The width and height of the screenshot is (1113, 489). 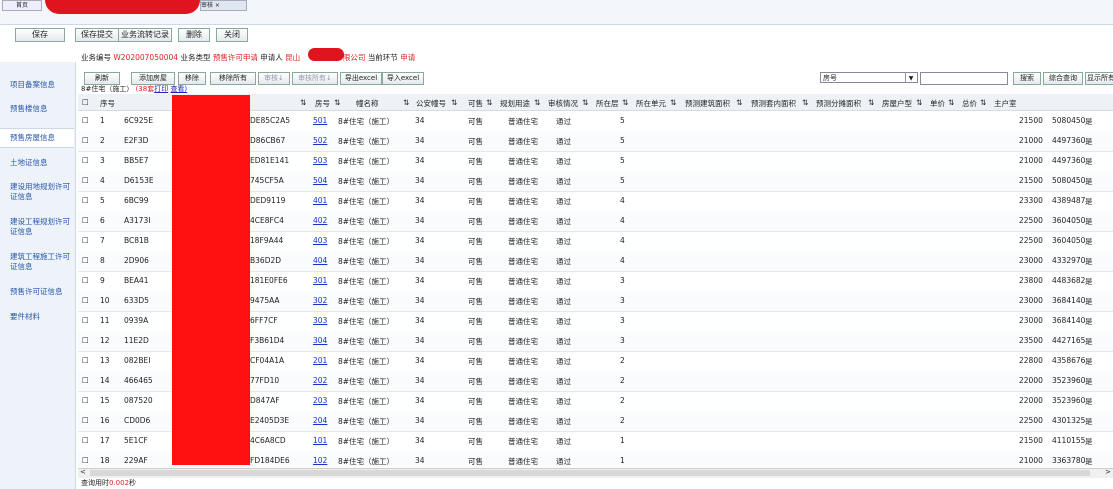 I want to click on row-room-link: 301, so click(x=320, y=280).